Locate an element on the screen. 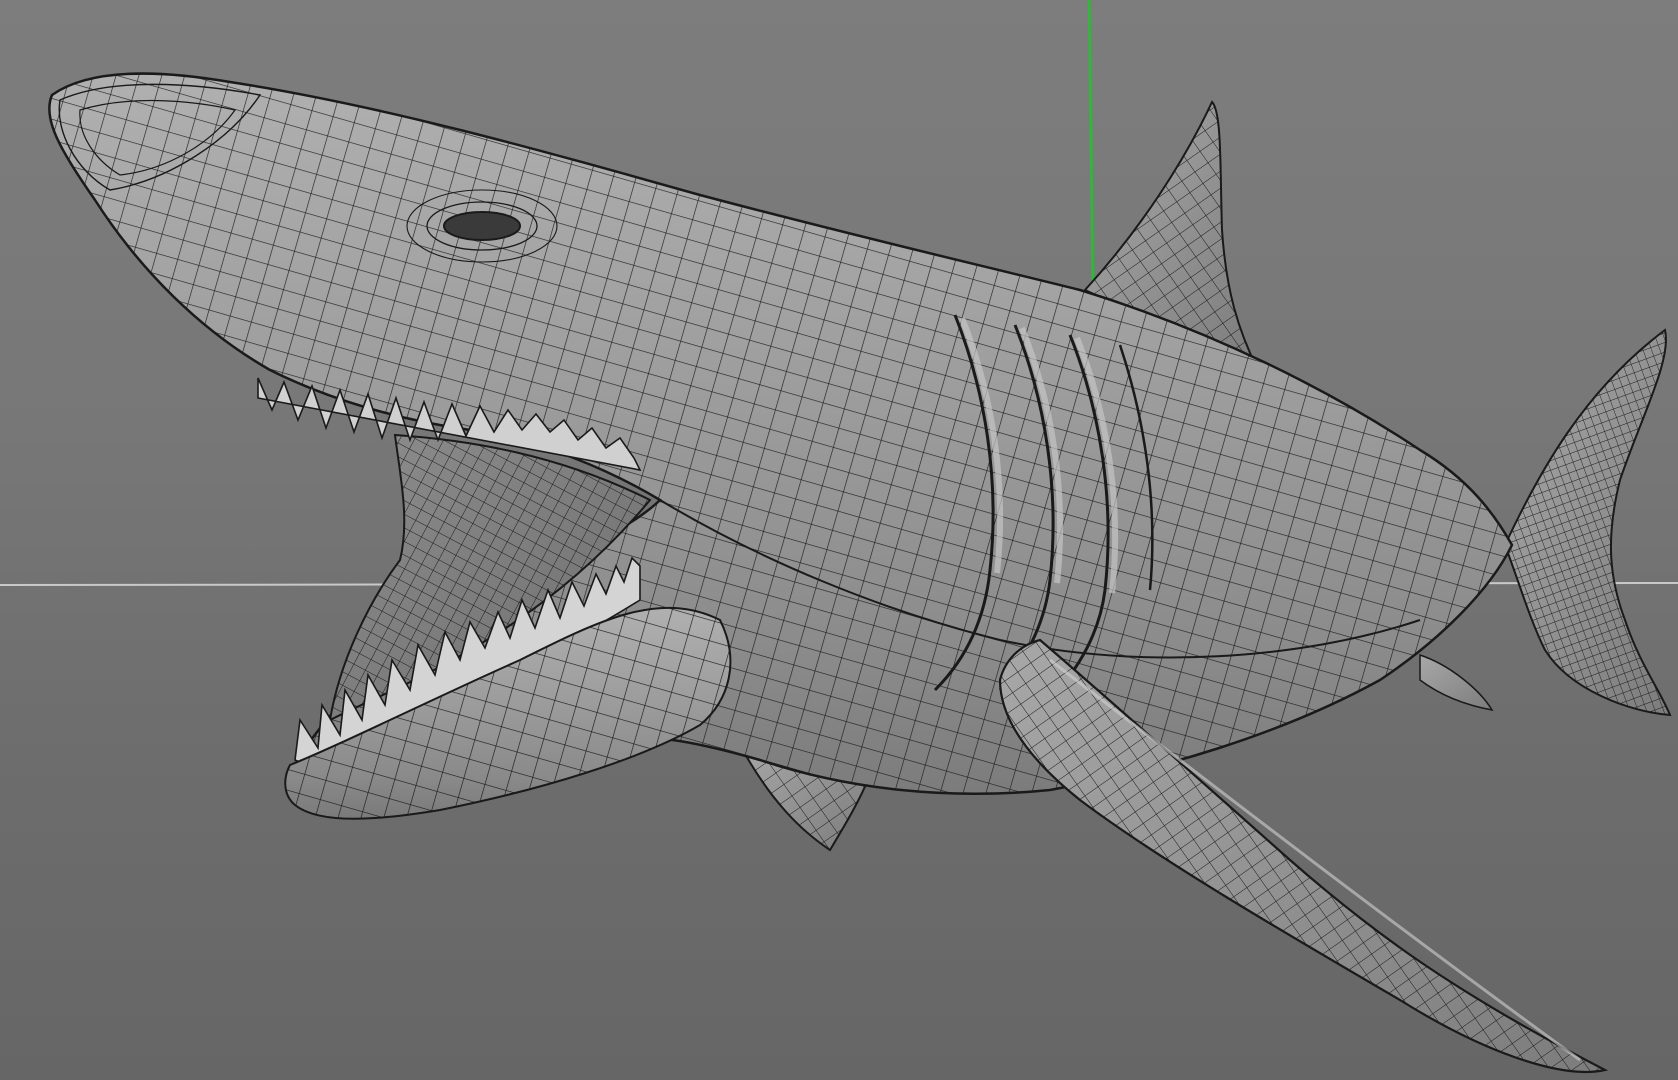 The height and width of the screenshot is (1080, 1678). tail-fin is located at coordinates (1587, 522).